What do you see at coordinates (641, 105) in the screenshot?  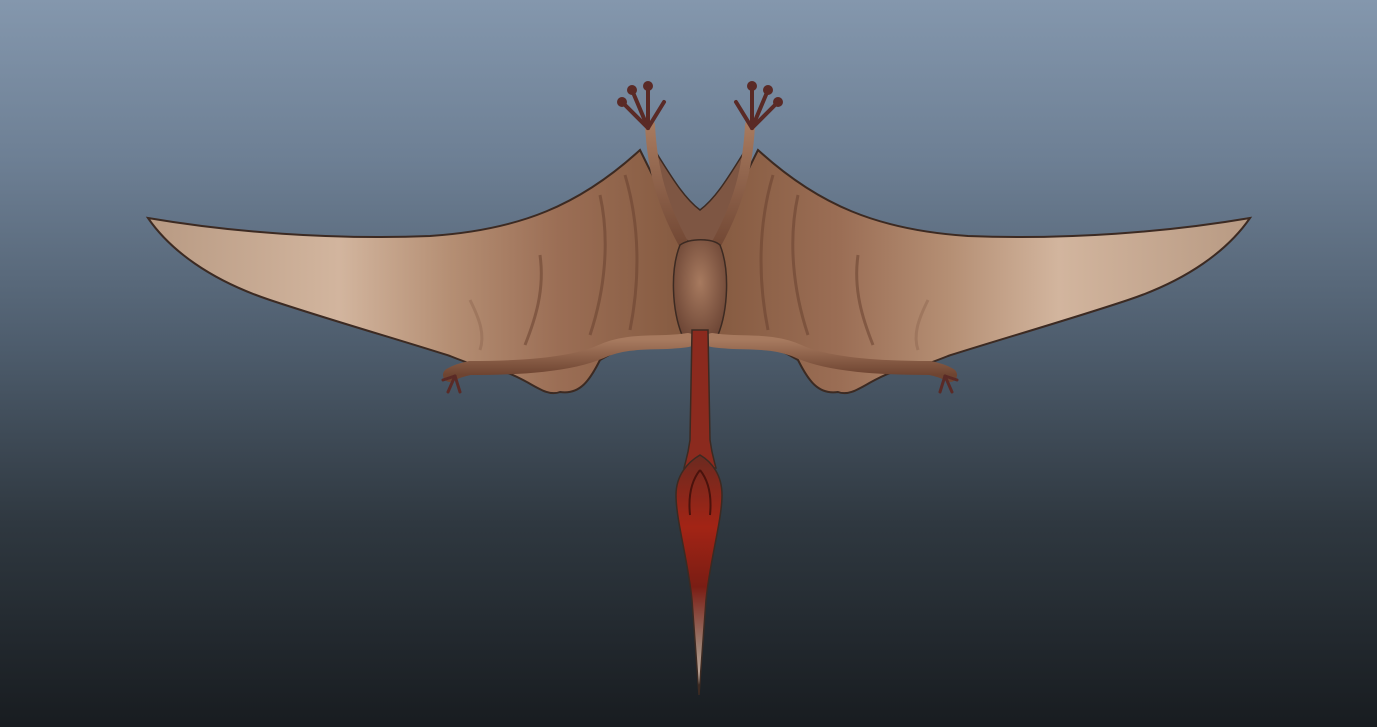 I see `left-foot` at bounding box center [641, 105].